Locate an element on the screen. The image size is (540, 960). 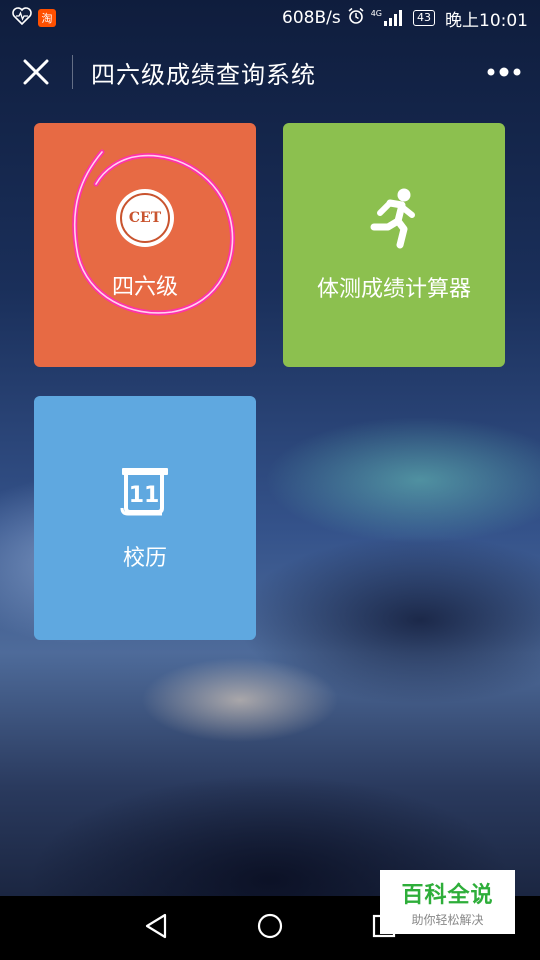
more-button is located at coordinates (504, 72).